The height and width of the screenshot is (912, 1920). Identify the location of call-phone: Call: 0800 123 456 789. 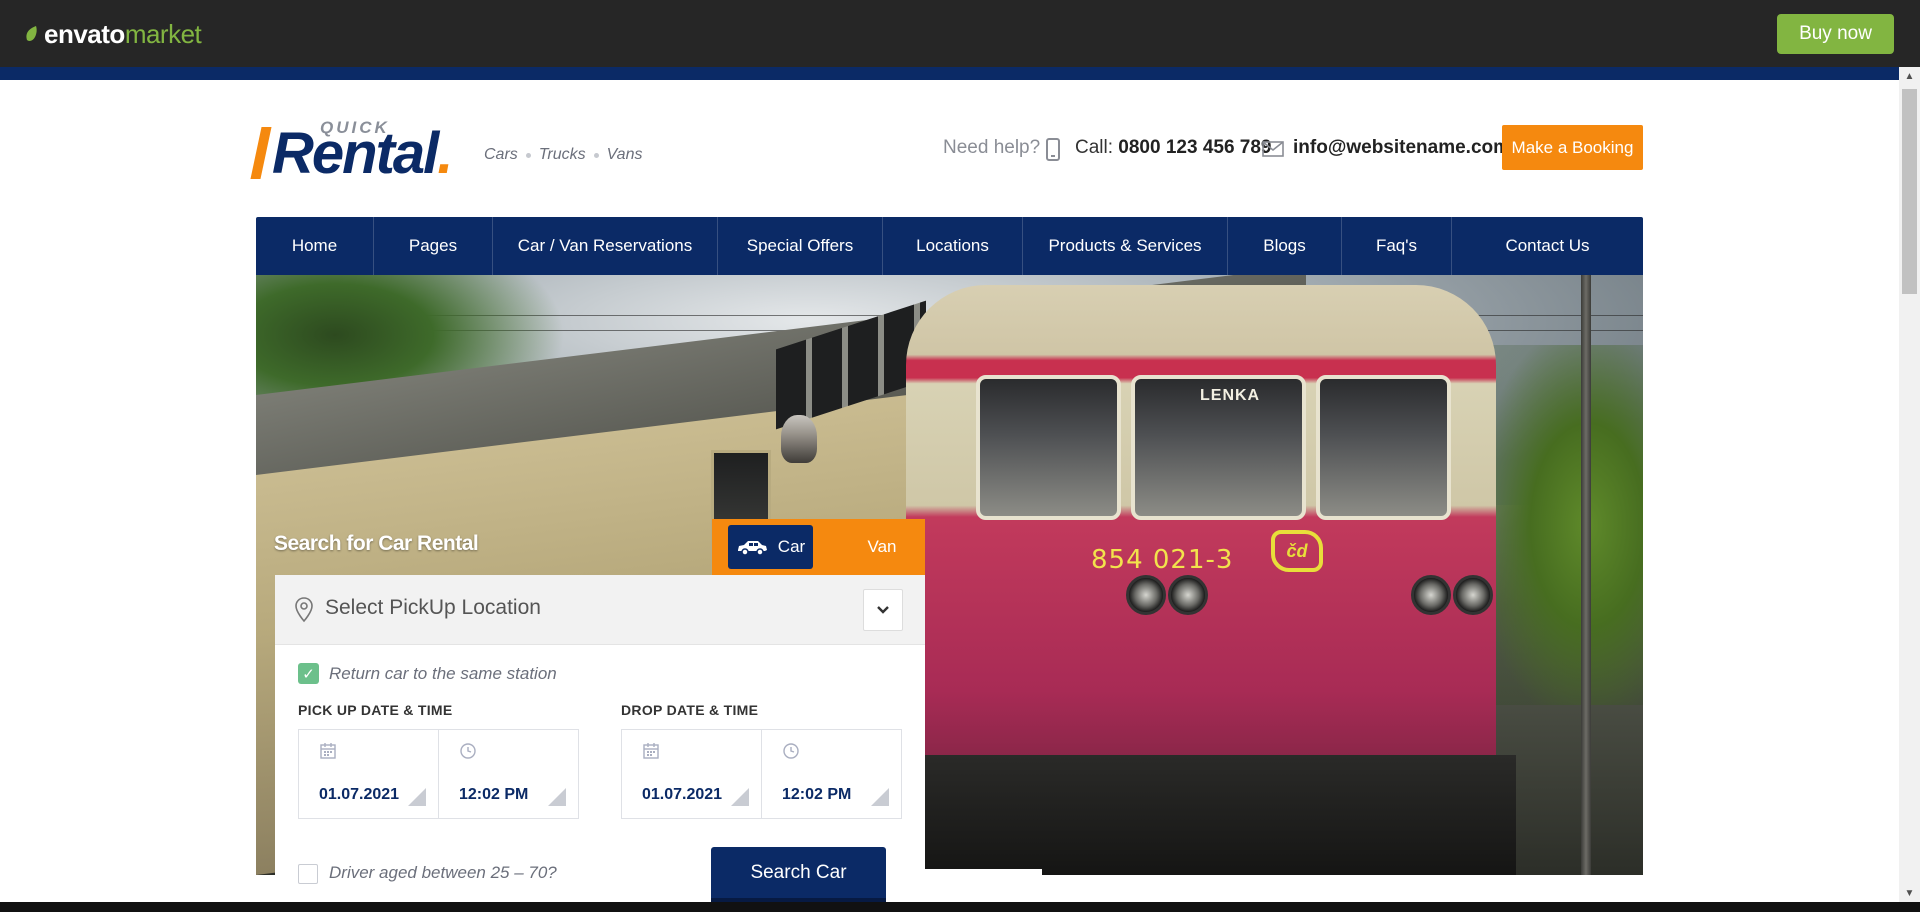
(1173, 148).